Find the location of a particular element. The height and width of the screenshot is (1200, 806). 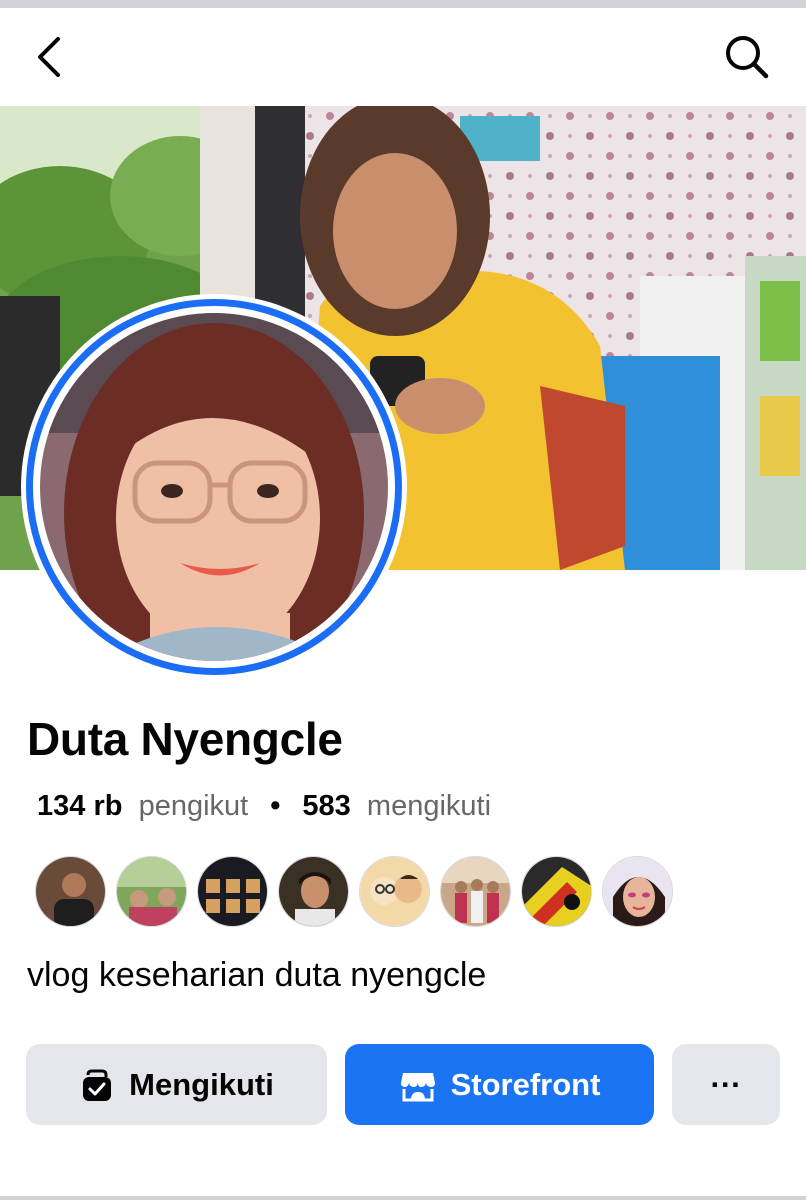

following-count: 583 is located at coordinates (326, 806).